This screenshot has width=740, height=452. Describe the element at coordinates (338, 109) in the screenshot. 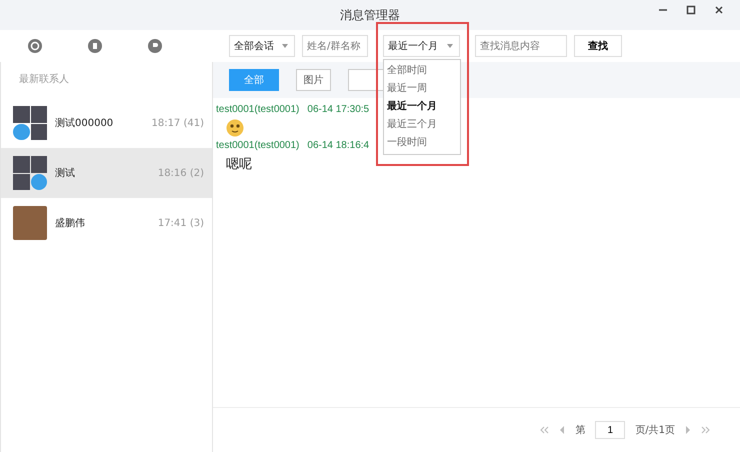

I see `message-time: 06-14 17:30:5` at that location.